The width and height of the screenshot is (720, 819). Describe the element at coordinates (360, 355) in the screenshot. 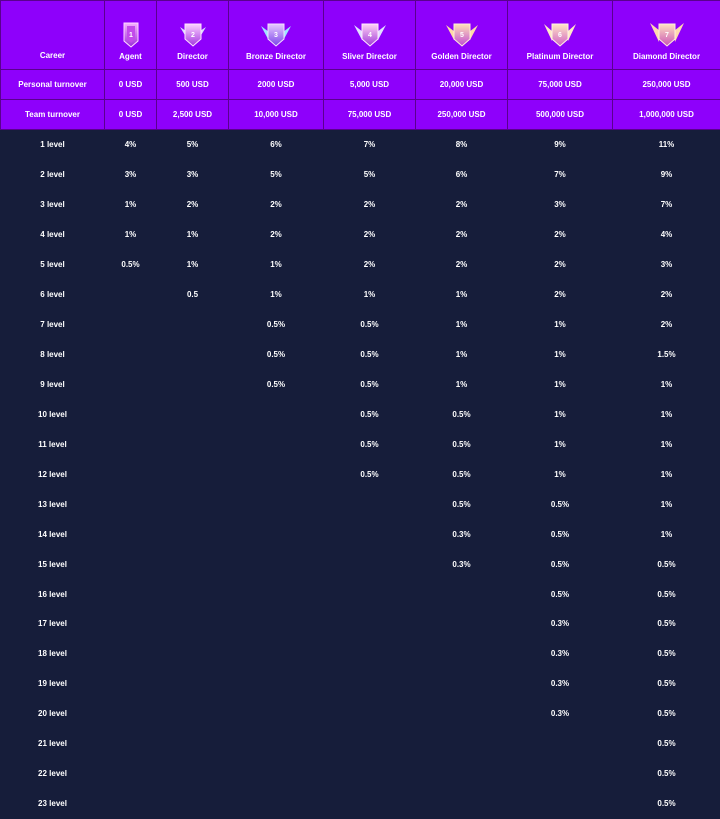

I see `table-row: 8 level0.5%0.5%1%1%1.5%` at that location.